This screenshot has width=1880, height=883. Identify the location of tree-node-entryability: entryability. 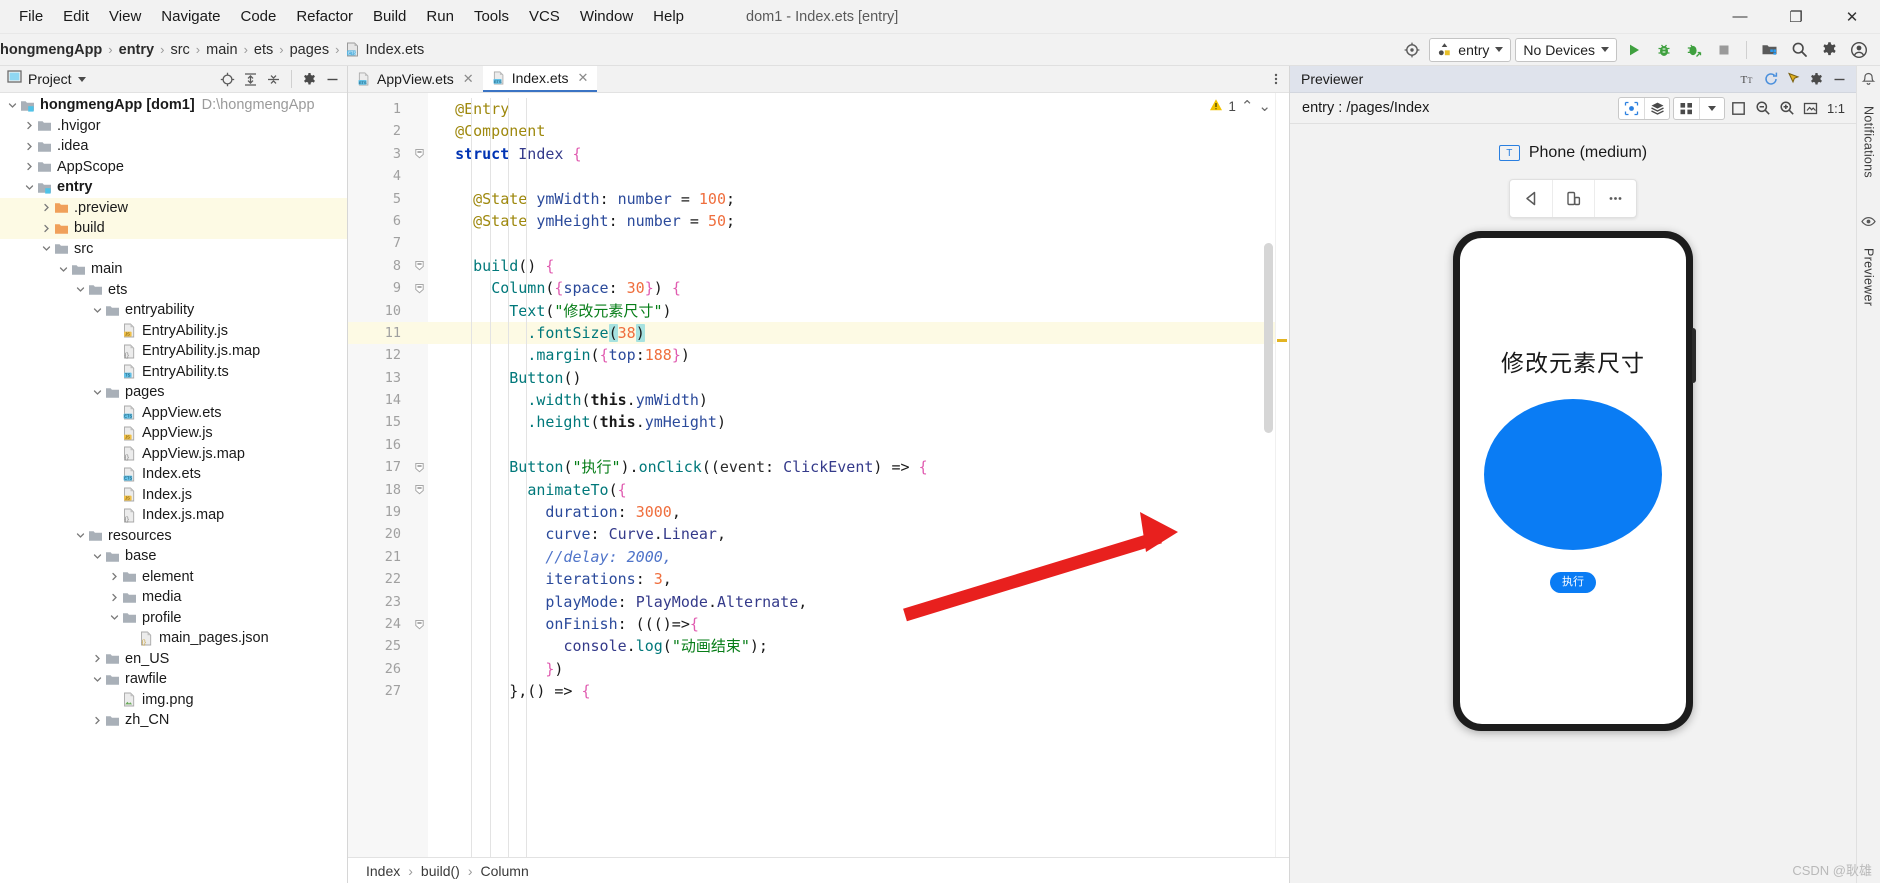
(173, 310).